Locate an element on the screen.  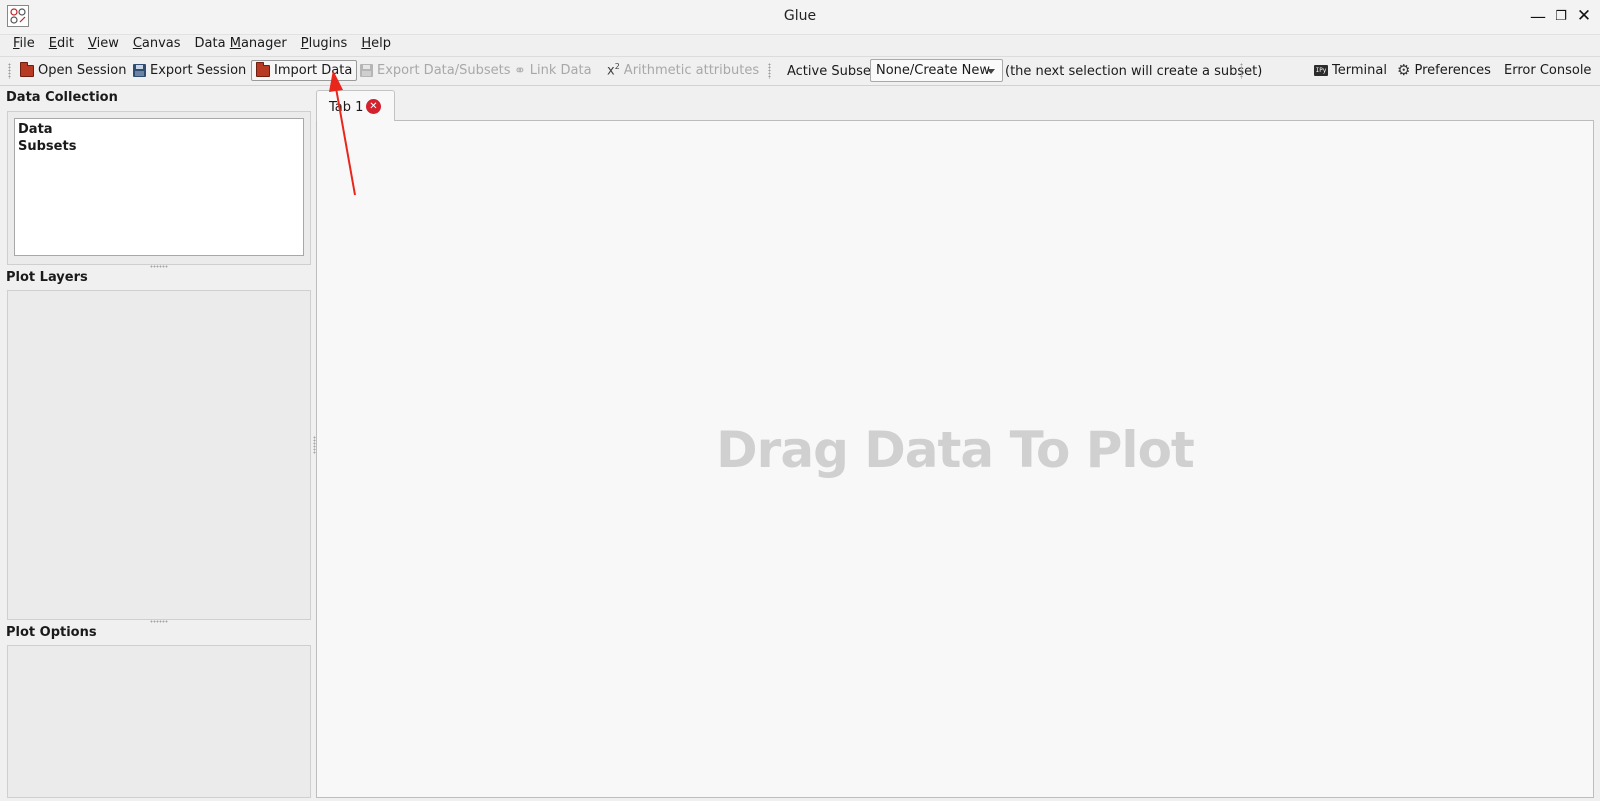
gear-icon: ⚙ is located at coordinates (1404, 70).